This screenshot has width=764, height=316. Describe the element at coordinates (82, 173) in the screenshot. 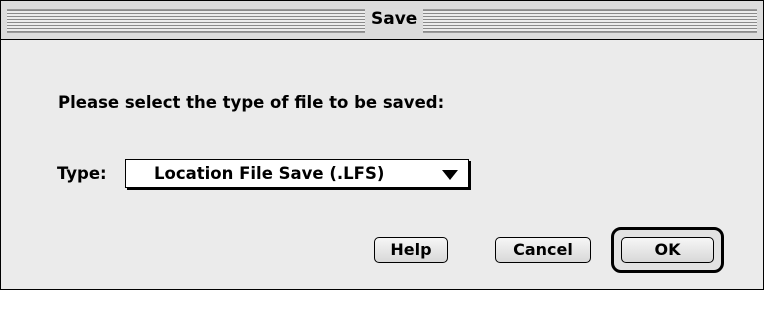

I see `type-label: Type:` at that location.